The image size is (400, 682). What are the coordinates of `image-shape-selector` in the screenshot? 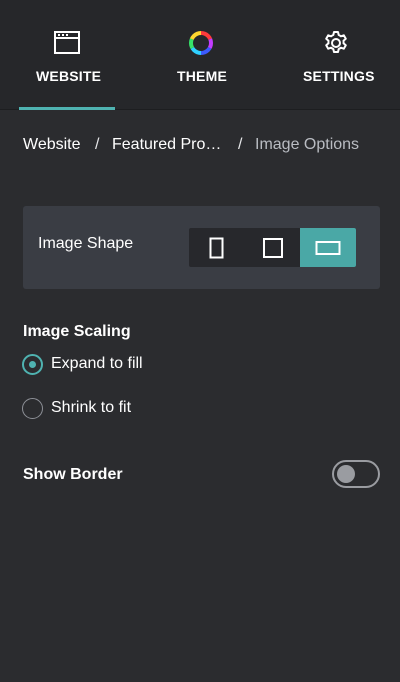 It's located at (272, 247).